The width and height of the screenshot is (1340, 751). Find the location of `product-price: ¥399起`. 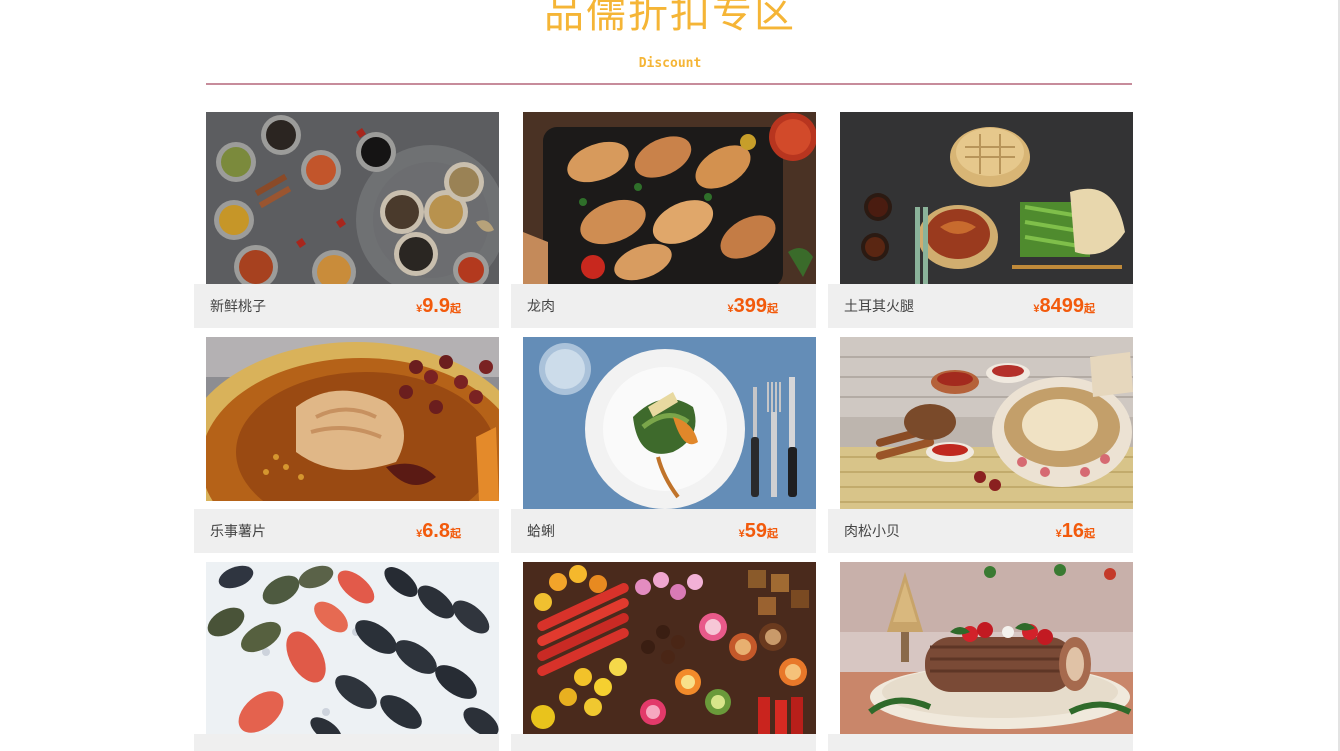

product-price: ¥399起 is located at coordinates (753, 306).